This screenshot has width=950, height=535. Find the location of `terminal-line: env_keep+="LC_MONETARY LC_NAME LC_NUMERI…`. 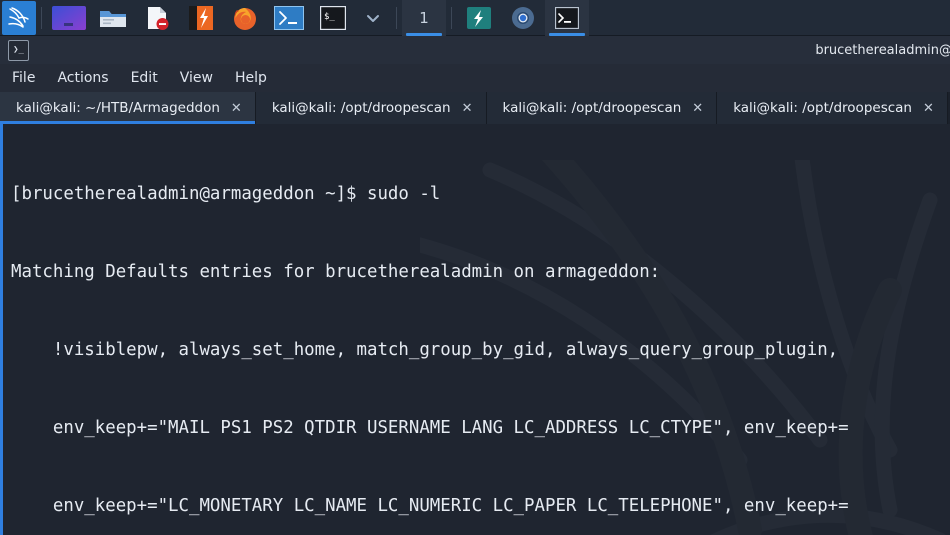

terminal-line: env_keep+="LC_MONETARY LC_NAME LC_NUMERI… is located at coordinates (430, 506).